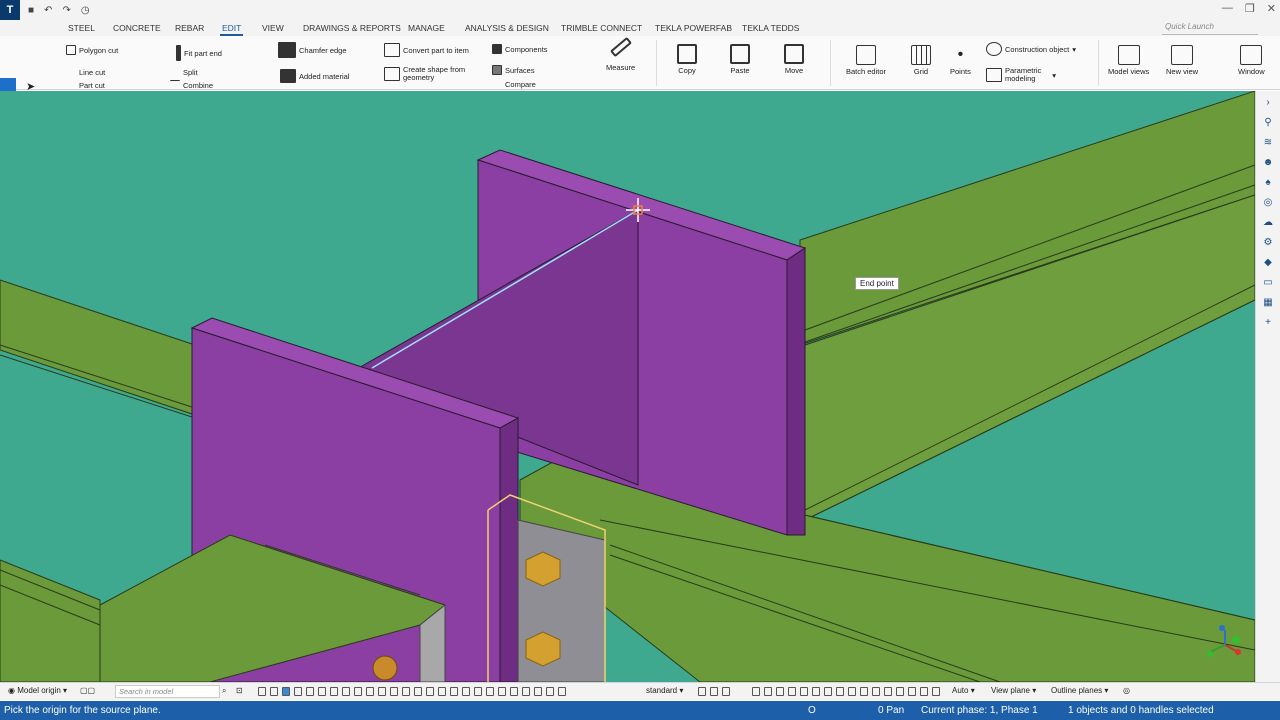 The width and height of the screenshot is (1280, 720). Describe the element at coordinates (392, 74) in the screenshot. I see `create-shape-icon` at that location.